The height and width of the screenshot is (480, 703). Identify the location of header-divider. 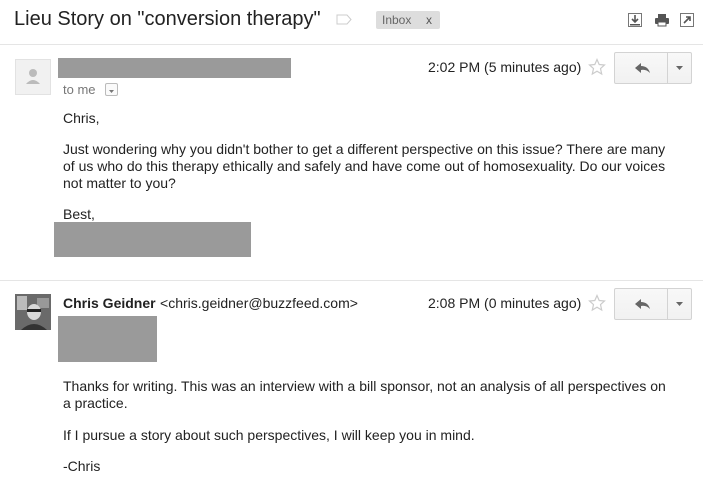
(351, 44).